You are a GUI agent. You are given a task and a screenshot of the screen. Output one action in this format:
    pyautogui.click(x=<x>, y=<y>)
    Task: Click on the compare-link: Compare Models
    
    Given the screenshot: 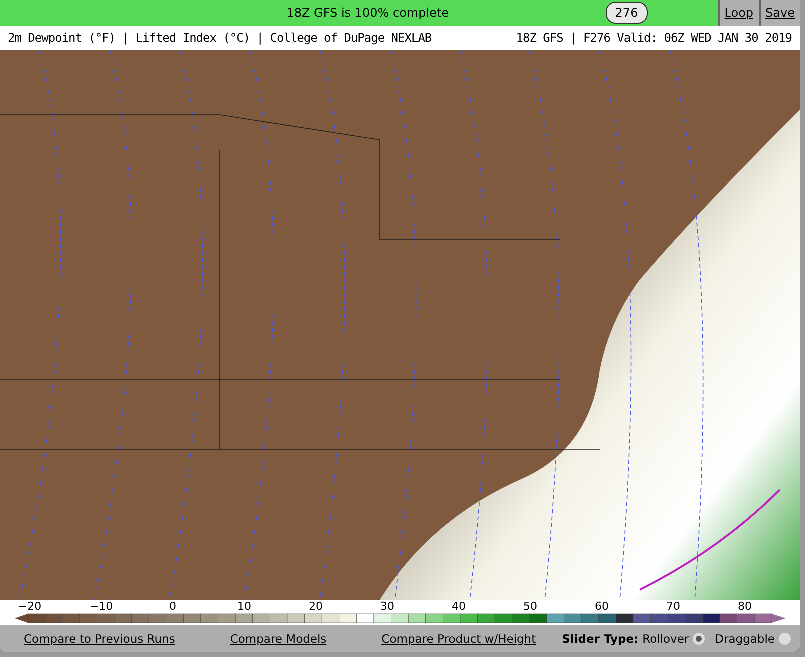 What is the action you would take?
    pyautogui.click(x=278, y=639)
    